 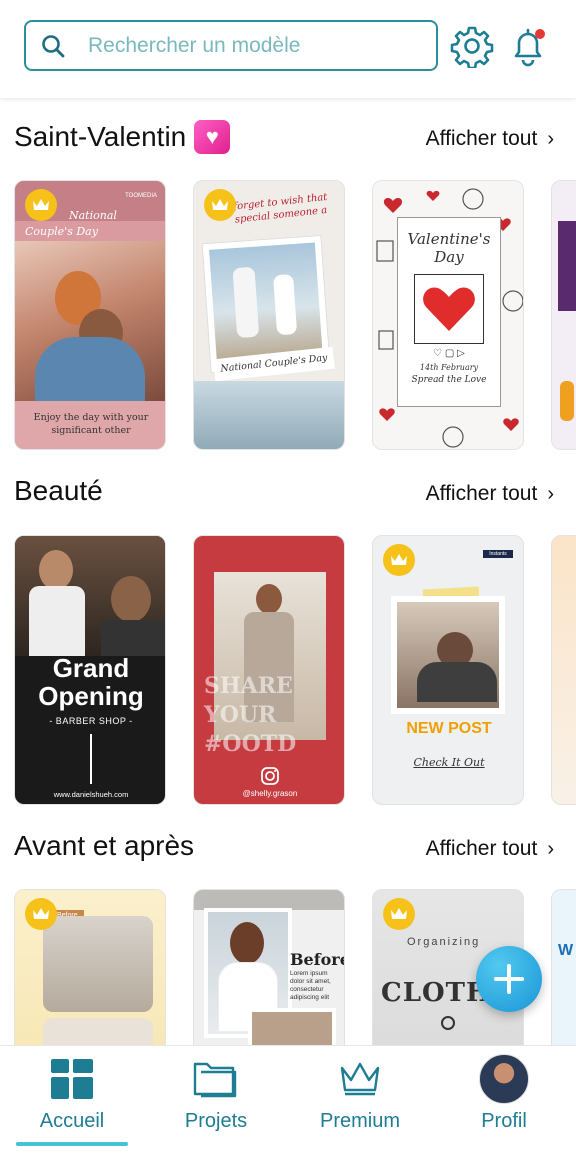 I want to click on nav-item-home: Accueil, so click(x=72, y=1096).